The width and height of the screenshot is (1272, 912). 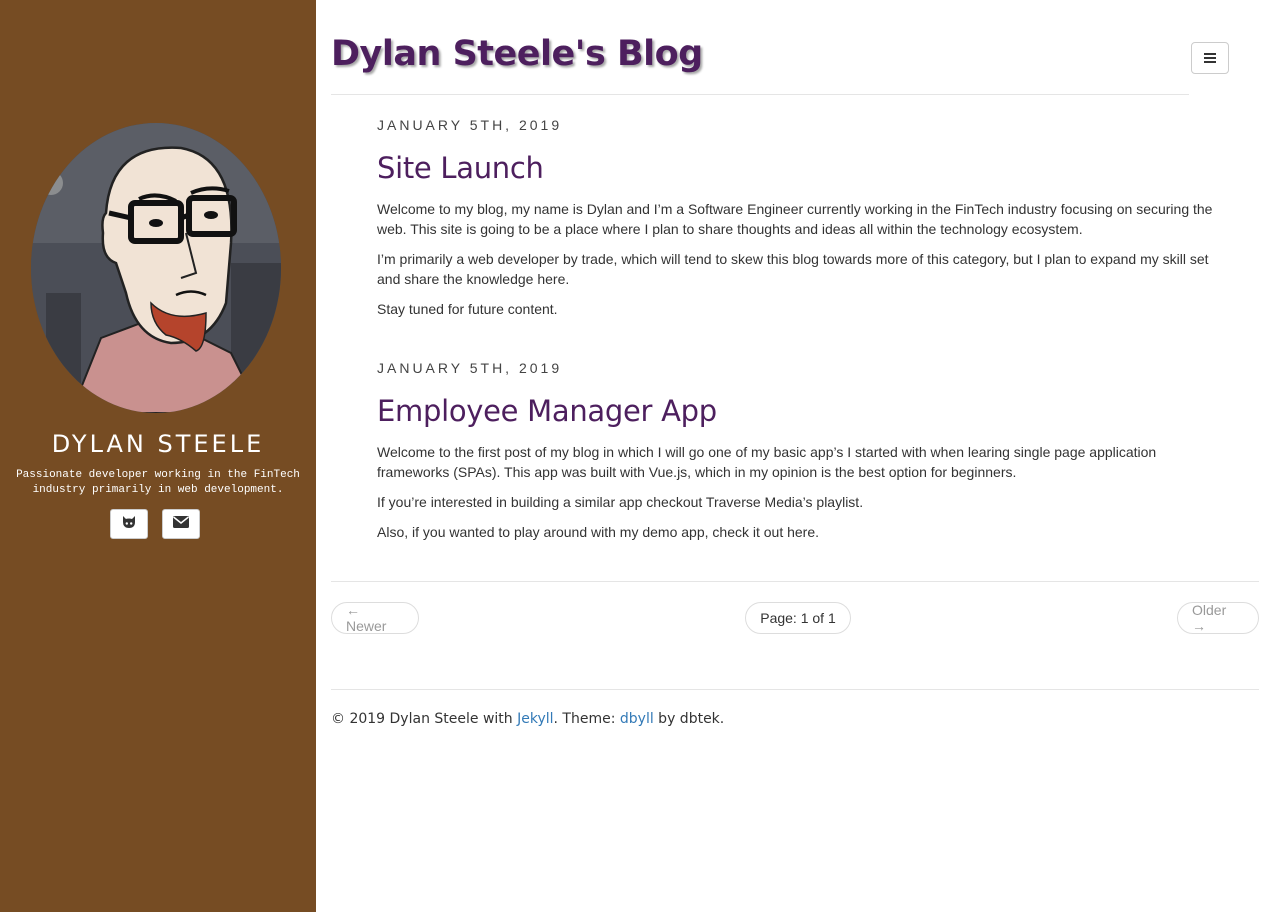 What do you see at coordinates (795, 689) in the screenshot?
I see `footer-divider` at bounding box center [795, 689].